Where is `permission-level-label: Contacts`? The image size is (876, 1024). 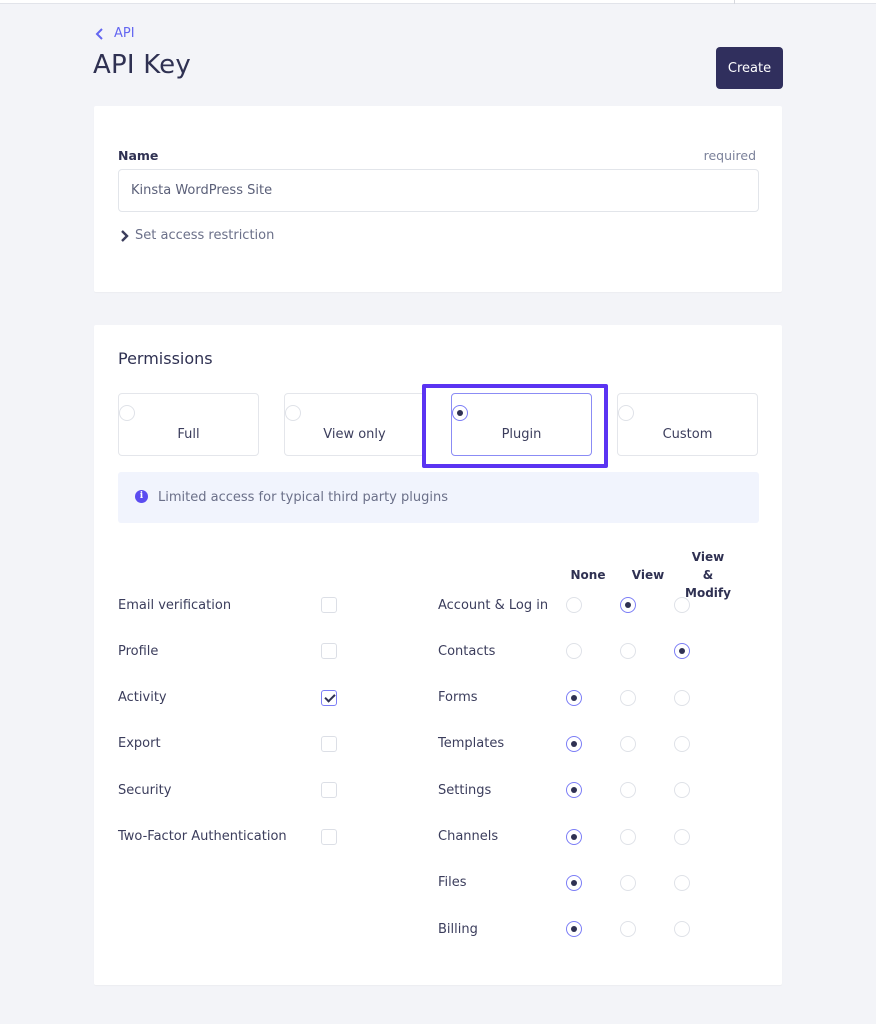
permission-level-label: Contacts is located at coordinates (467, 651).